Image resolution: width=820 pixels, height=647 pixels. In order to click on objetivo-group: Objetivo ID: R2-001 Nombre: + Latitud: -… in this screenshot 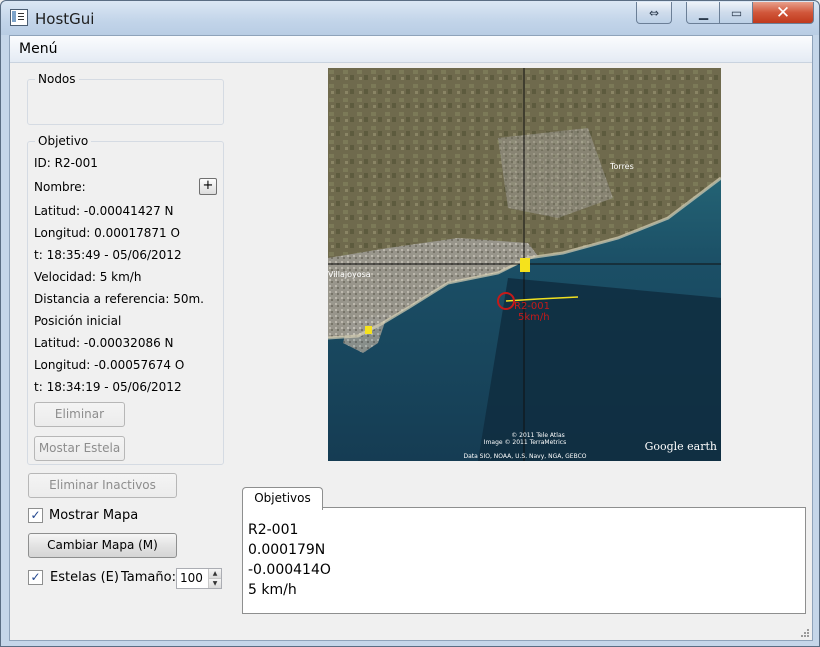, I will do `click(125, 299)`.